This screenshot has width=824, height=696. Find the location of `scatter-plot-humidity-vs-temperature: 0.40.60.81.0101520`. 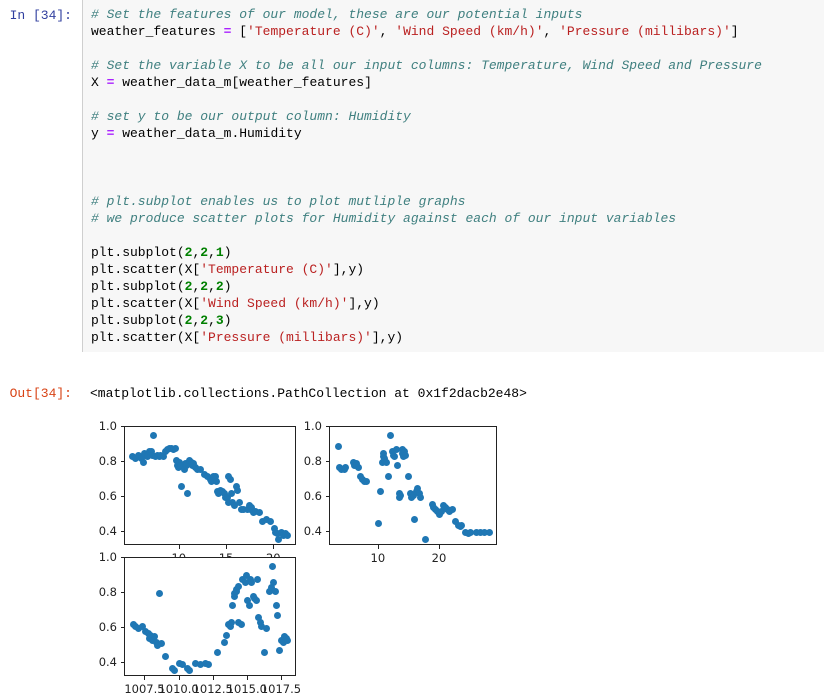

scatter-plot-humidity-vs-temperature: 0.40.60.81.0101520 is located at coordinates (197, 492).